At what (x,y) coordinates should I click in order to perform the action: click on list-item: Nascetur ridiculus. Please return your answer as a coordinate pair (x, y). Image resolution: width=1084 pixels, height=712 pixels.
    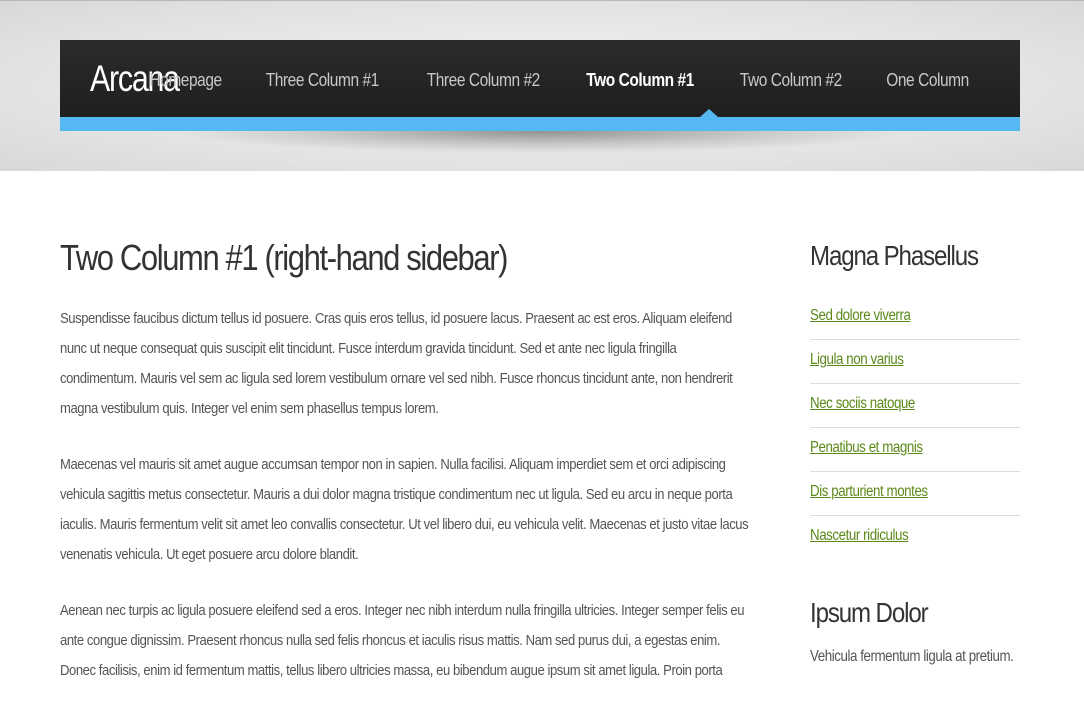
    Looking at the image, I should click on (915, 537).